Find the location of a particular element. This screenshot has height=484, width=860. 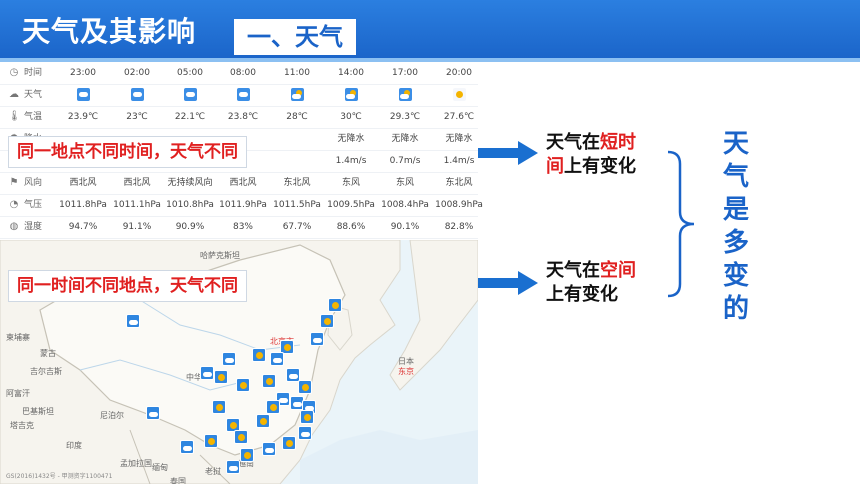

row-label: 🌡 气温 is located at coordinates (25, 117).